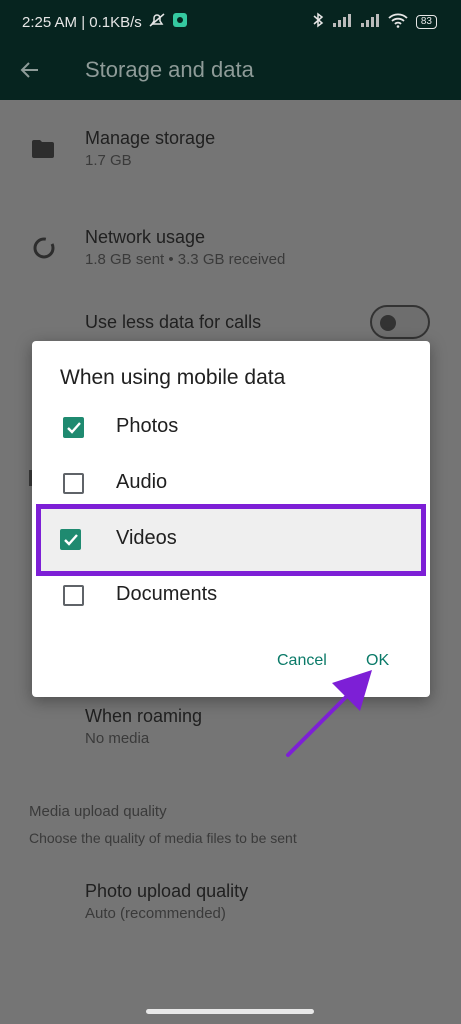 The height and width of the screenshot is (1024, 461). Describe the element at coordinates (146, 538) in the screenshot. I see `option-label: Videos` at that location.